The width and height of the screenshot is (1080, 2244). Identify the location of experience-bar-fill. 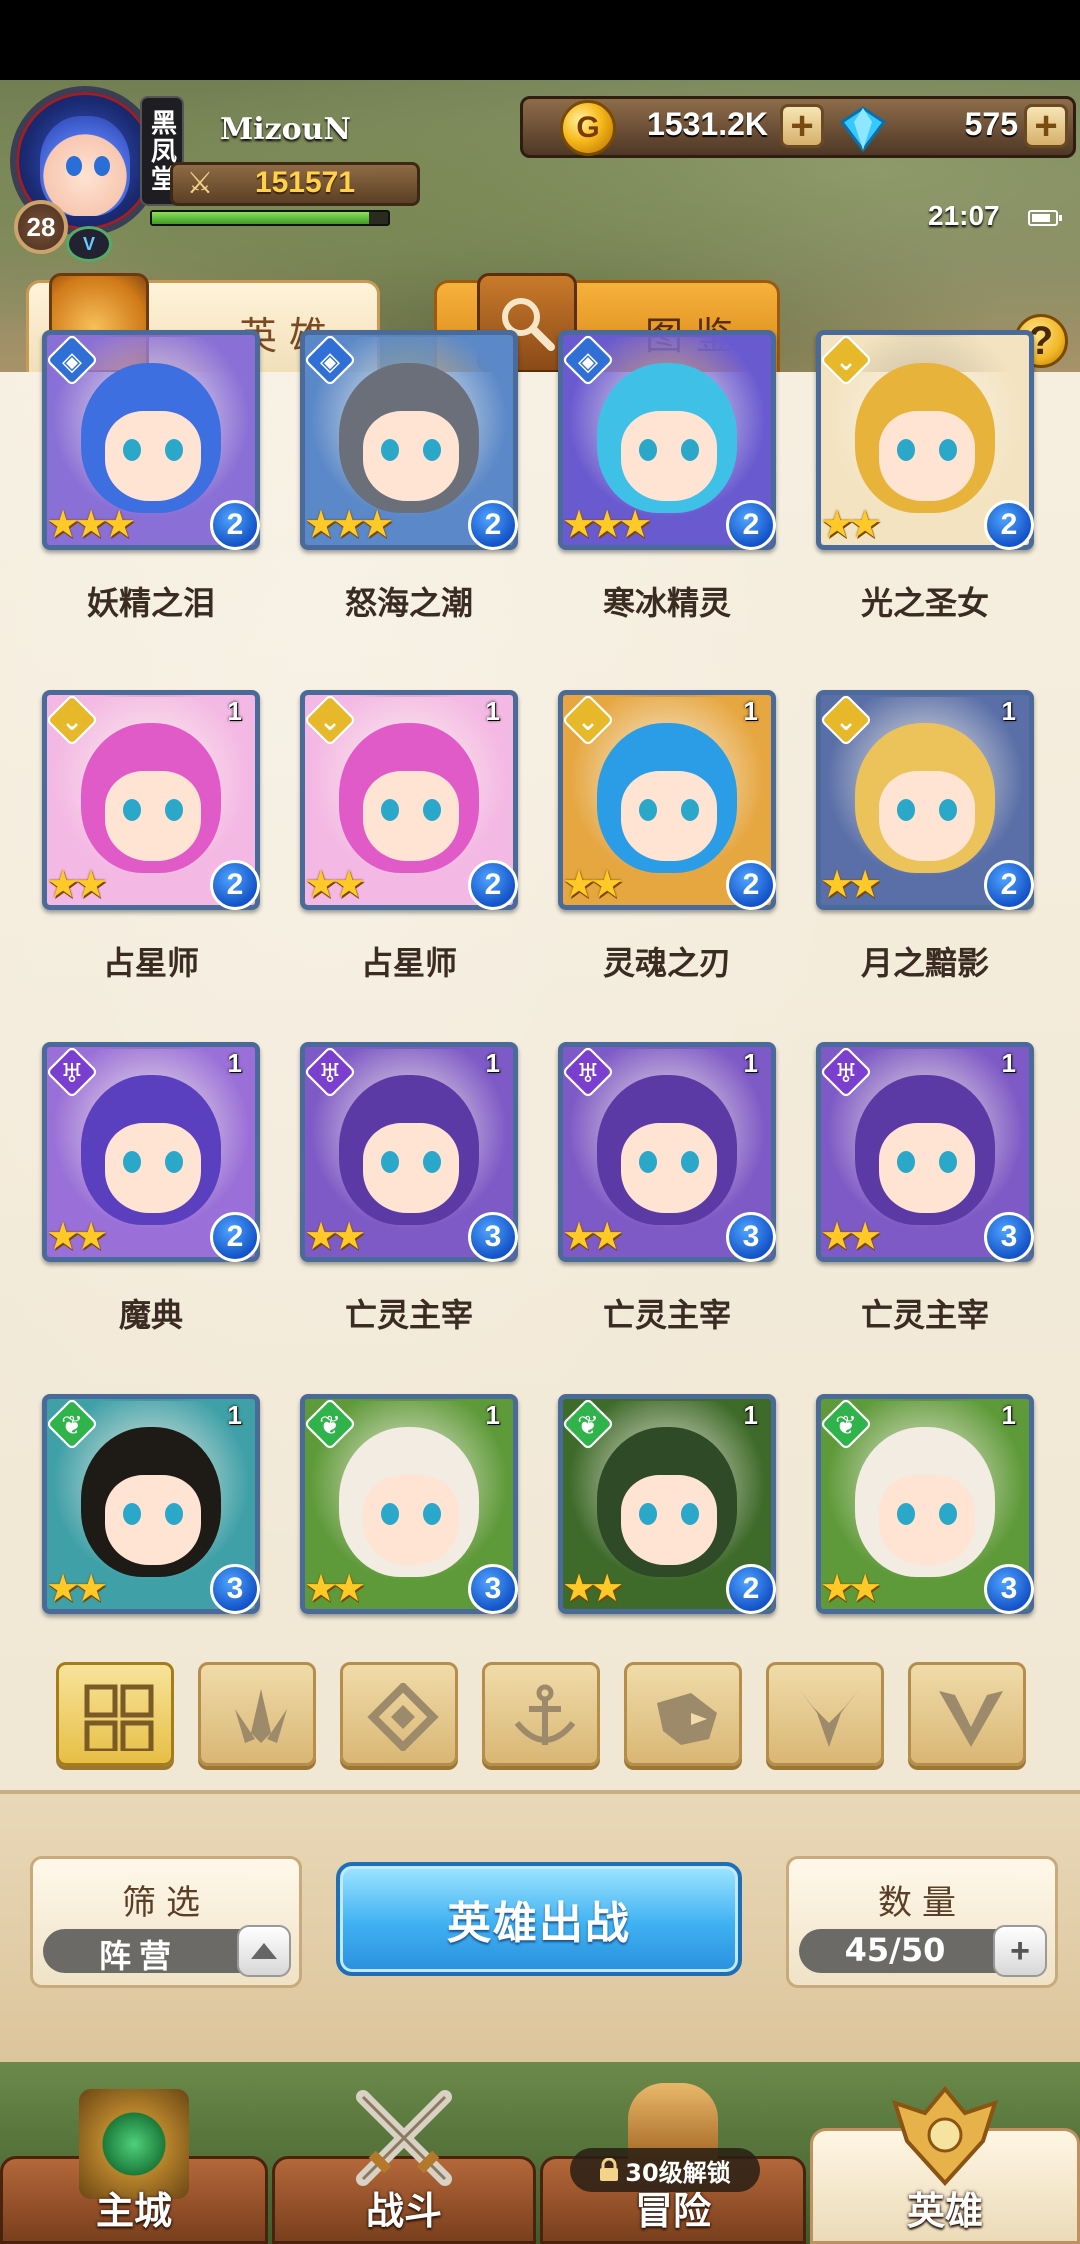
(261, 218).